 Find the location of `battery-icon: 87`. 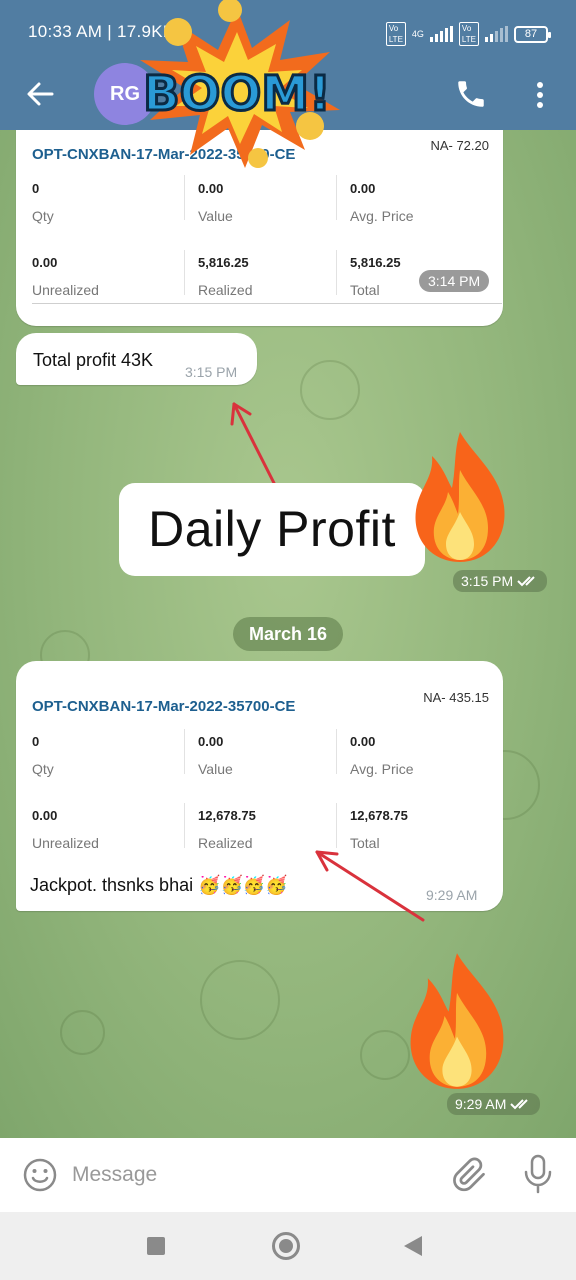

battery-icon: 87 is located at coordinates (532, 34).